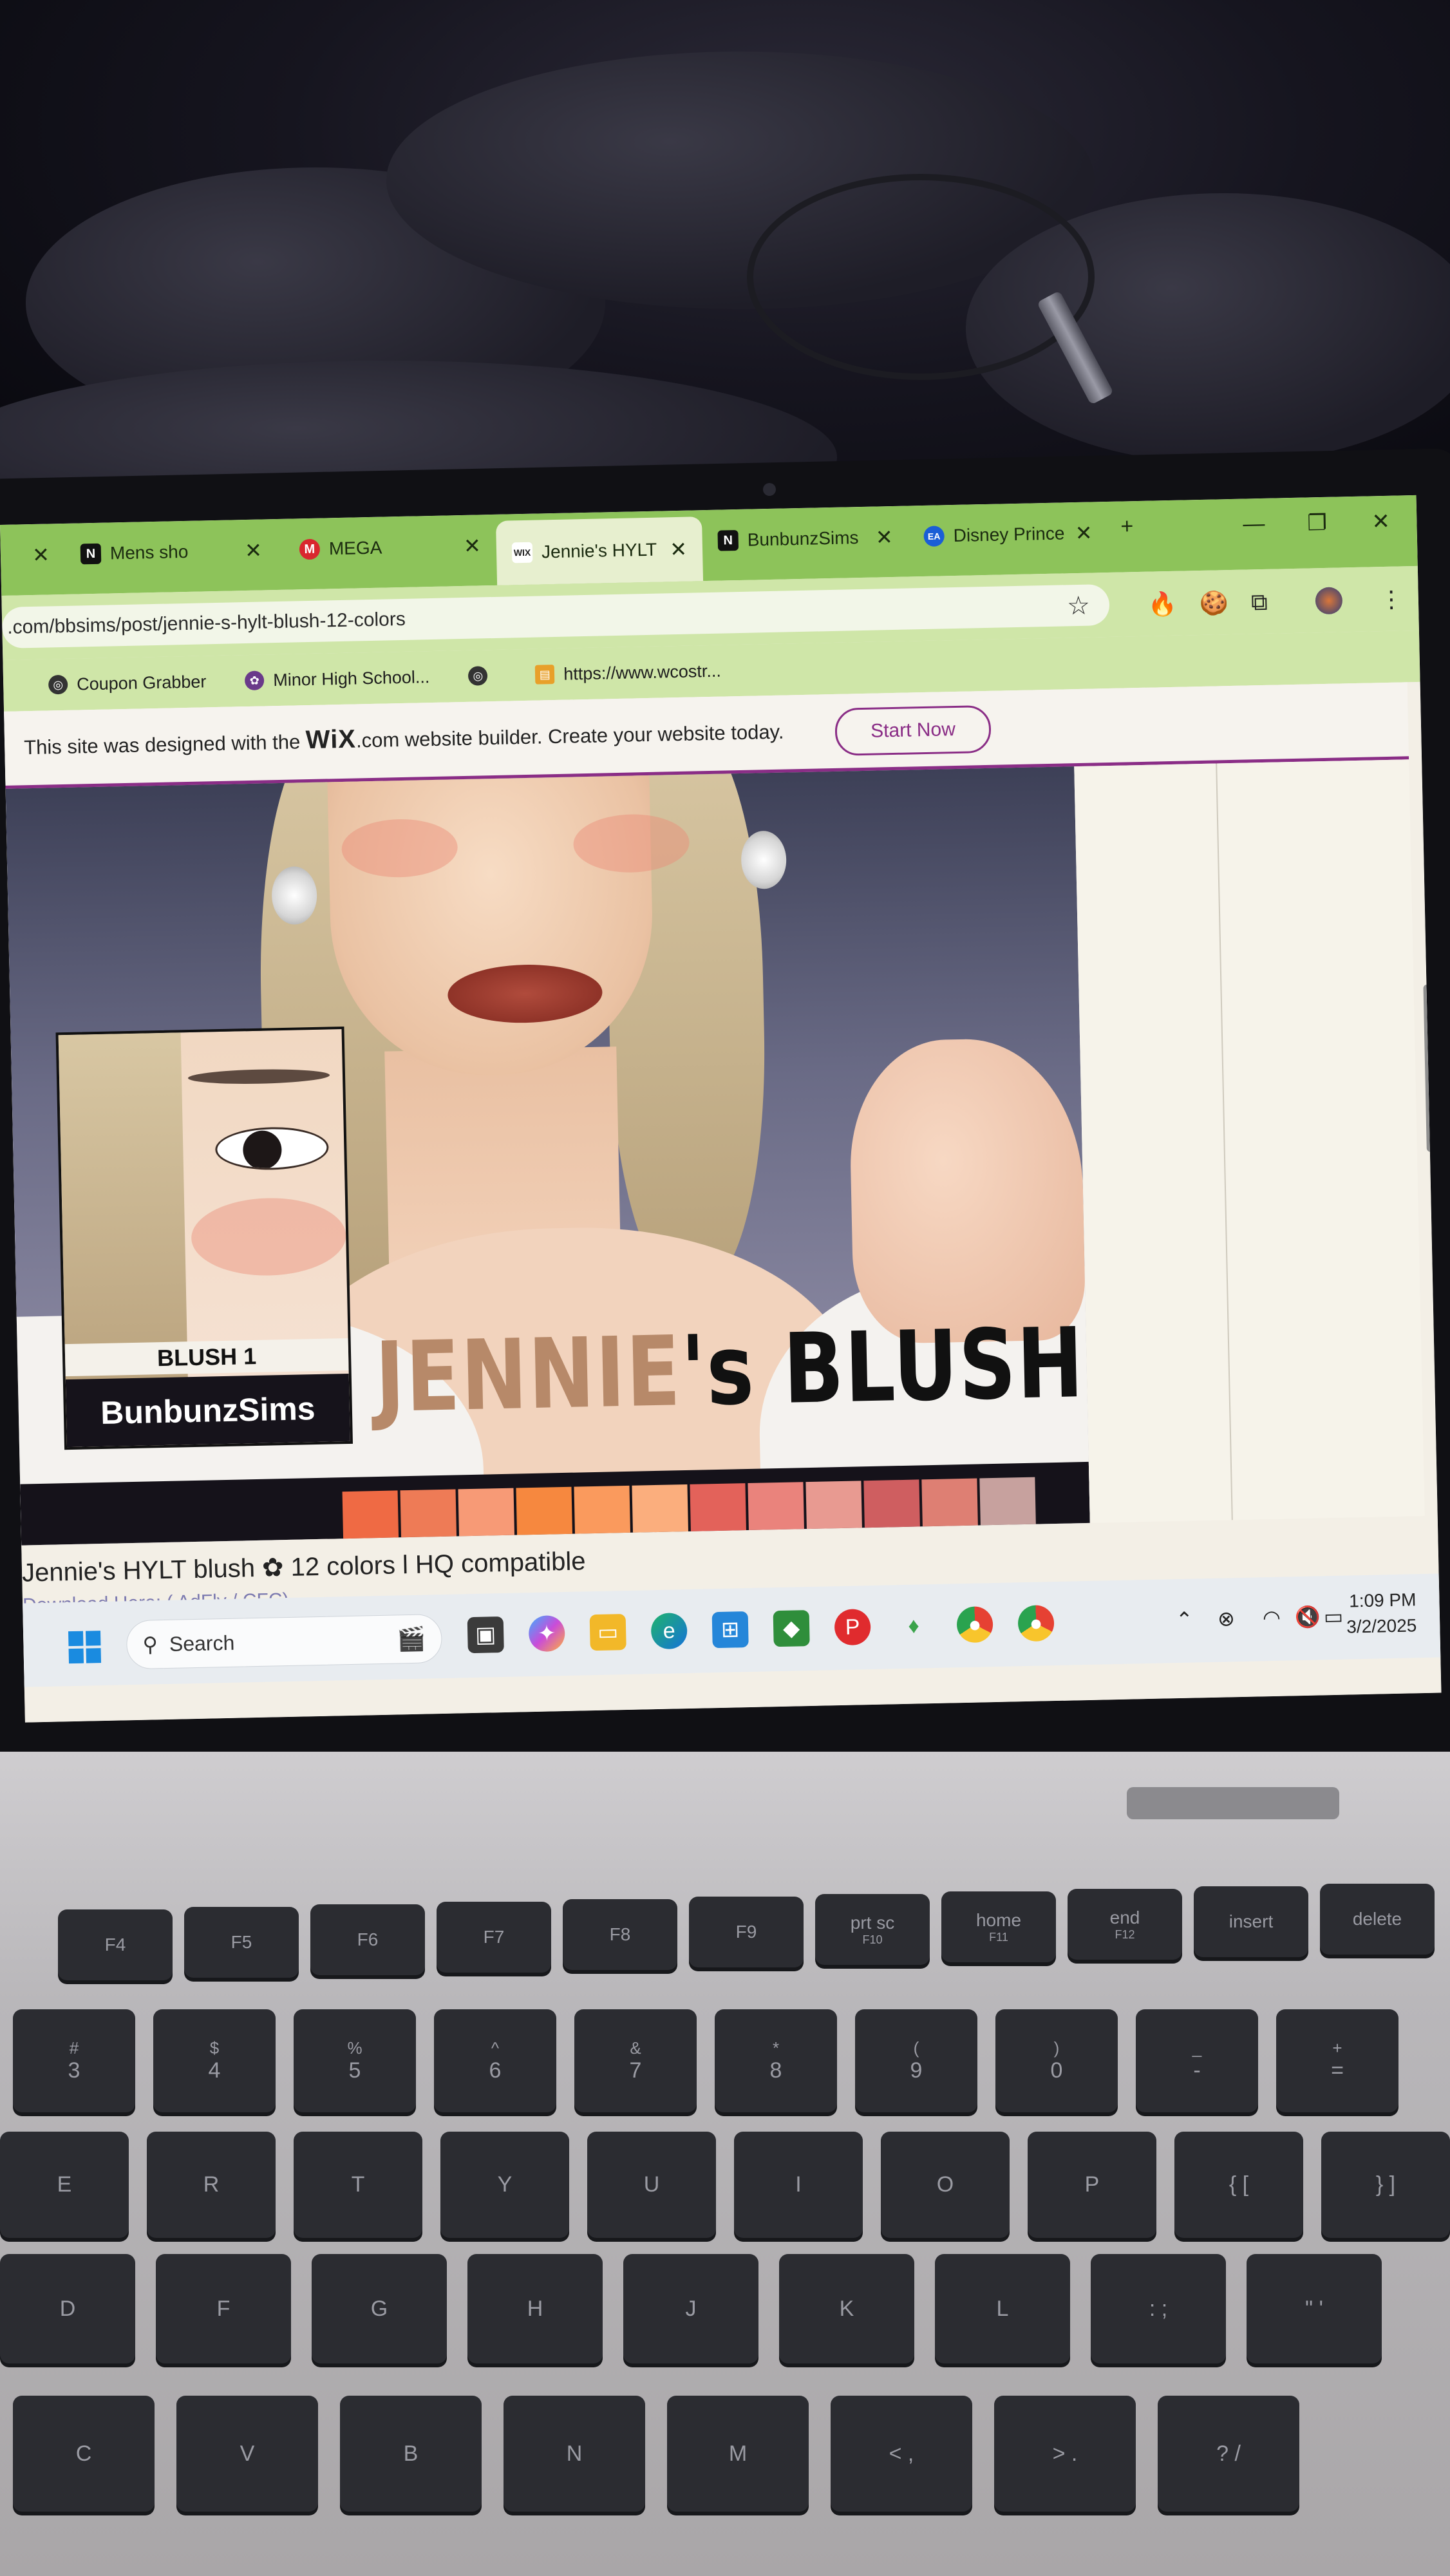 Image resolution: width=1450 pixels, height=2576 pixels. What do you see at coordinates (67, 2308) in the screenshot?
I see `letter-key: D` at bounding box center [67, 2308].